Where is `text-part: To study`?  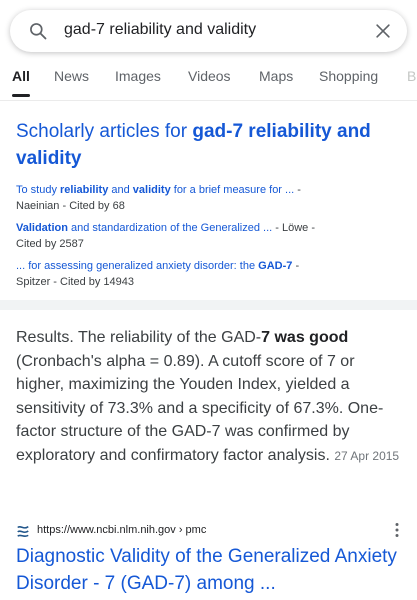
text-part: To study is located at coordinates (38, 190).